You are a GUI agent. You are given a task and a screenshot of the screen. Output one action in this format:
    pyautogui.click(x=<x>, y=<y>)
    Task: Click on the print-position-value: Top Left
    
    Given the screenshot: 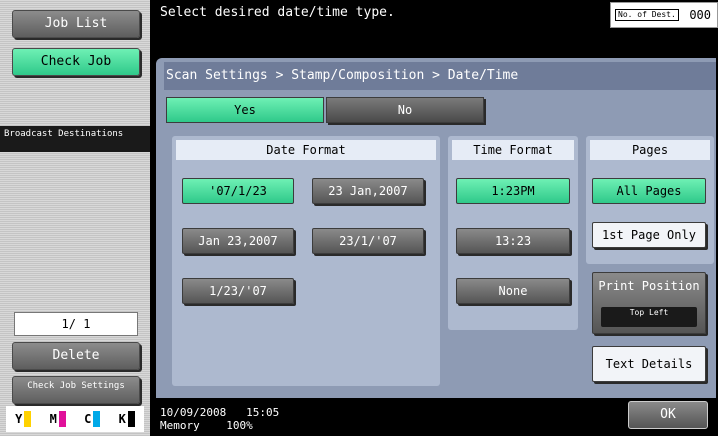 What is the action you would take?
    pyautogui.click(x=649, y=317)
    